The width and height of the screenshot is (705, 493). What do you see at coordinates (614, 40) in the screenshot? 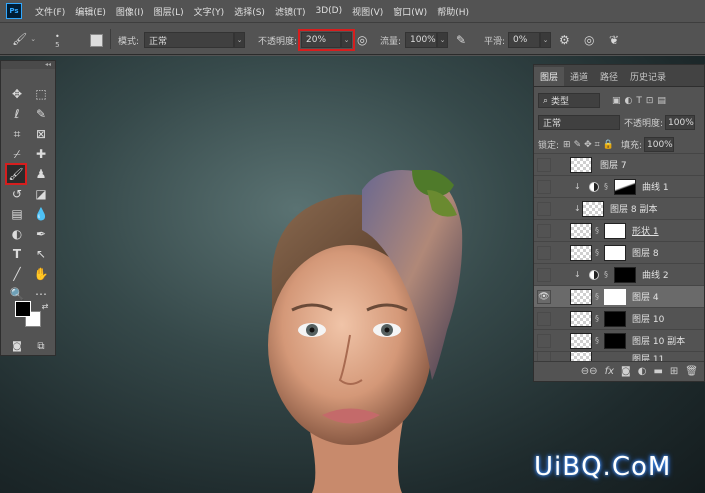
I see `symmetry-icon: ❦` at bounding box center [614, 40].